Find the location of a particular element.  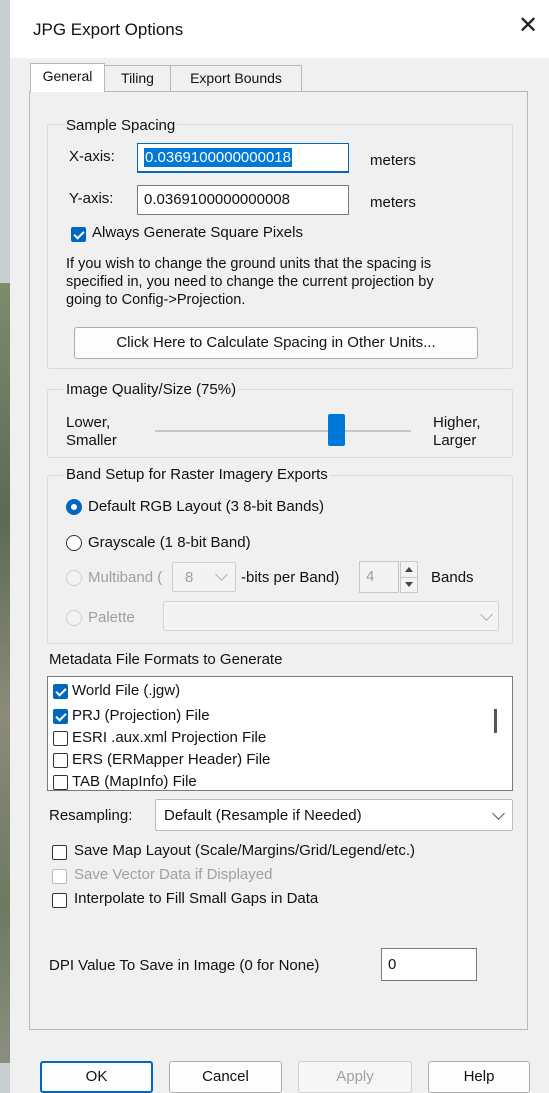

help-button: Help is located at coordinates (479, 1077).